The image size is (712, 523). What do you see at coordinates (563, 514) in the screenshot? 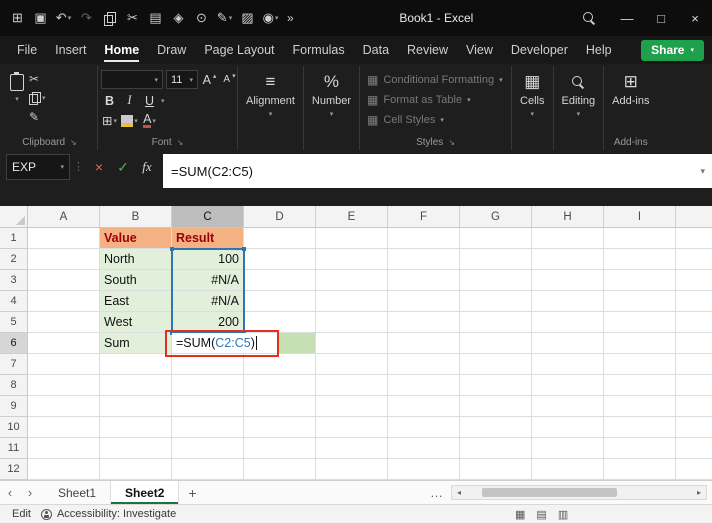
I see `page-break-preview-icon: ▥` at bounding box center [563, 514].